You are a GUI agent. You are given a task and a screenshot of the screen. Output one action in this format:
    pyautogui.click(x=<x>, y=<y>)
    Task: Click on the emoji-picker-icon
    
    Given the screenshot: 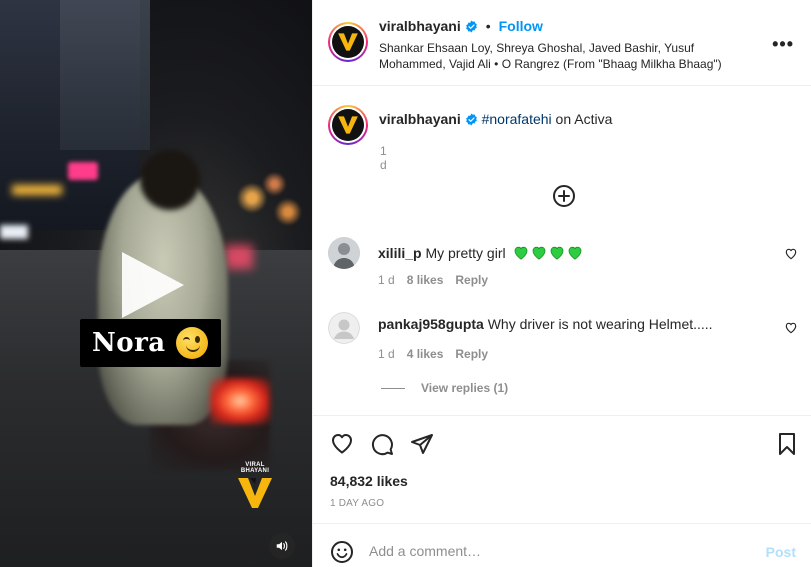 What is the action you would take?
    pyautogui.click(x=342, y=552)
    